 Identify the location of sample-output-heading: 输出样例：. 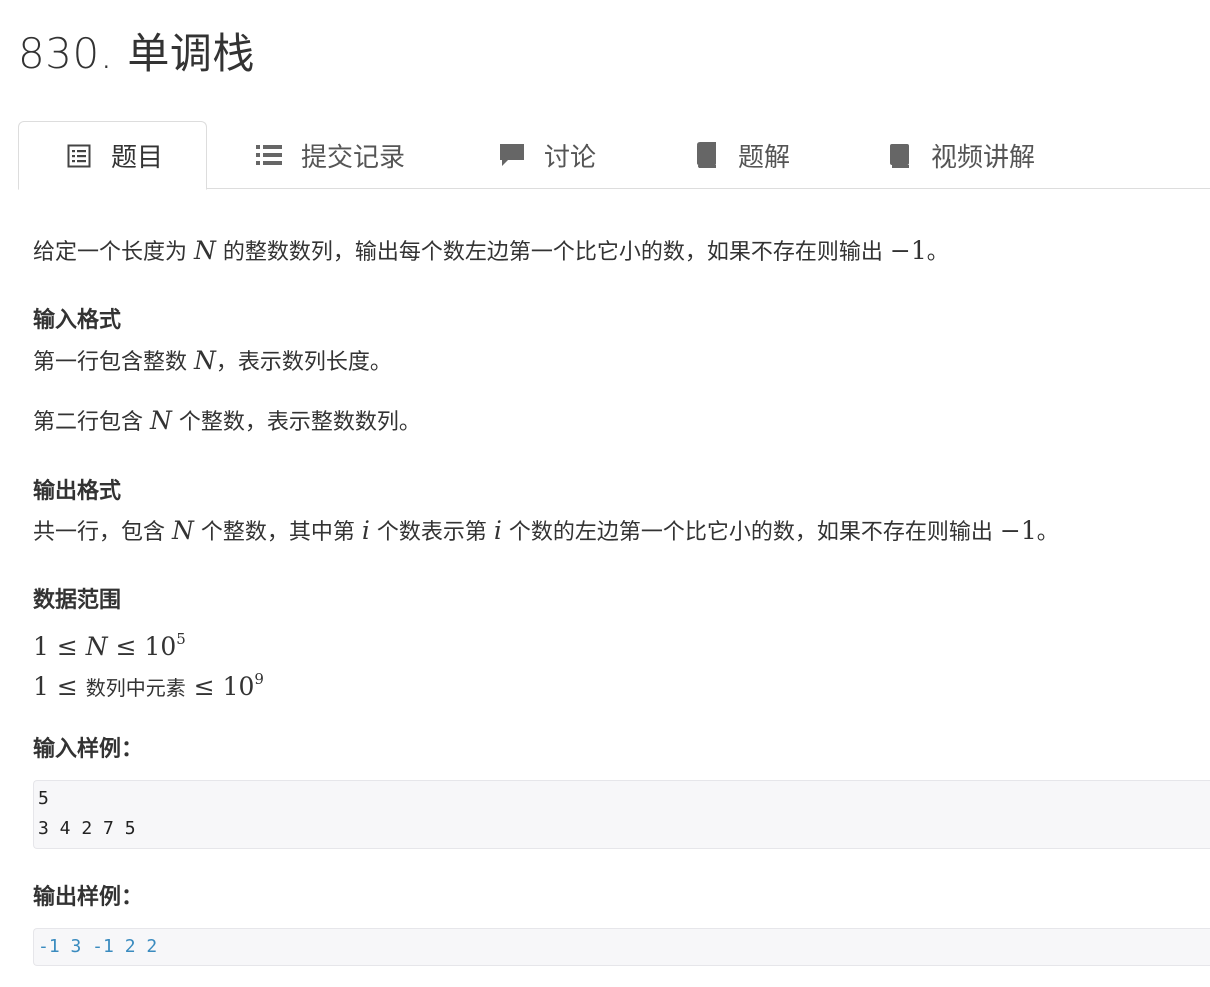
(88, 897).